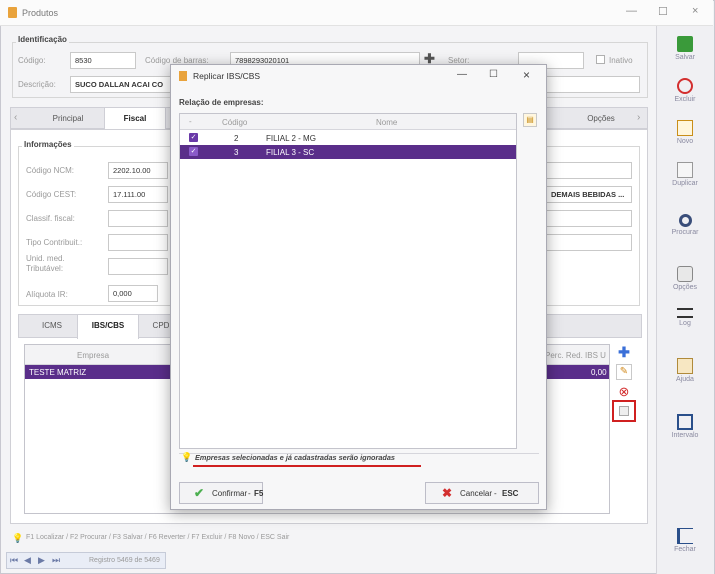  I want to click on log-icon, so click(685, 313).